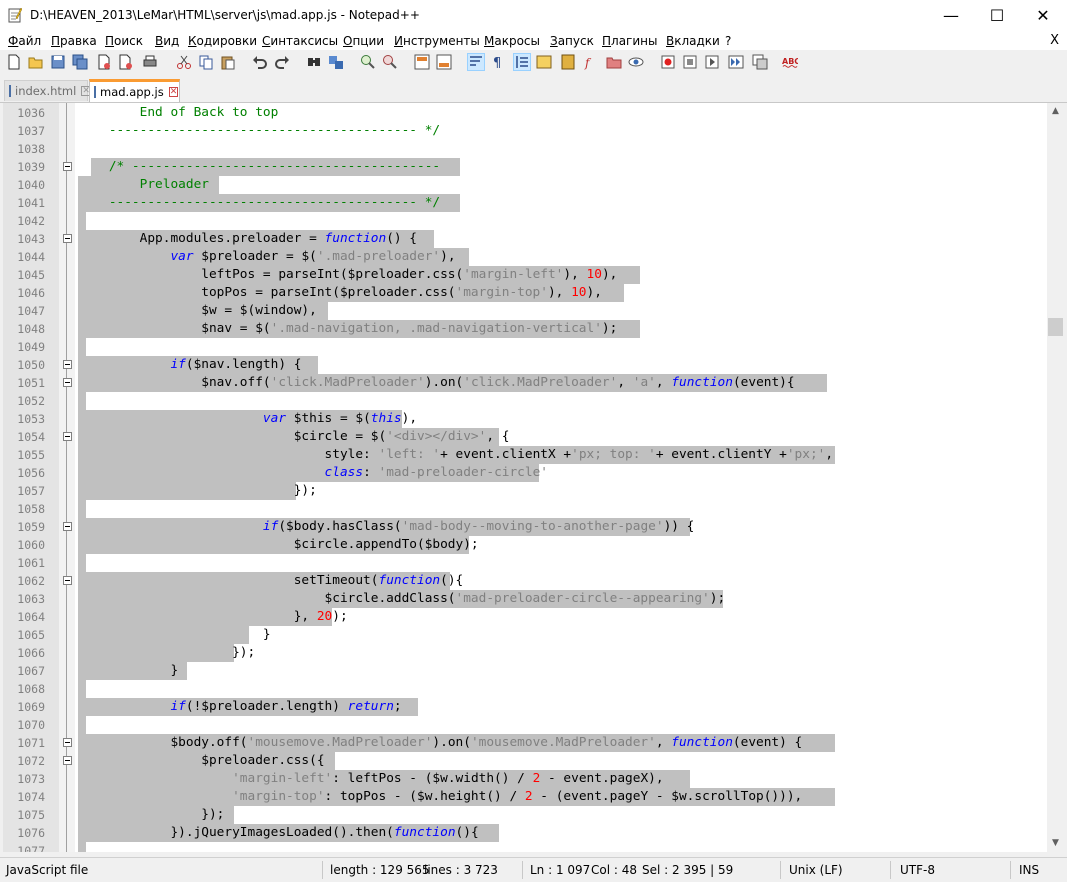  I want to click on monitoring-icon, so click(636, 62).